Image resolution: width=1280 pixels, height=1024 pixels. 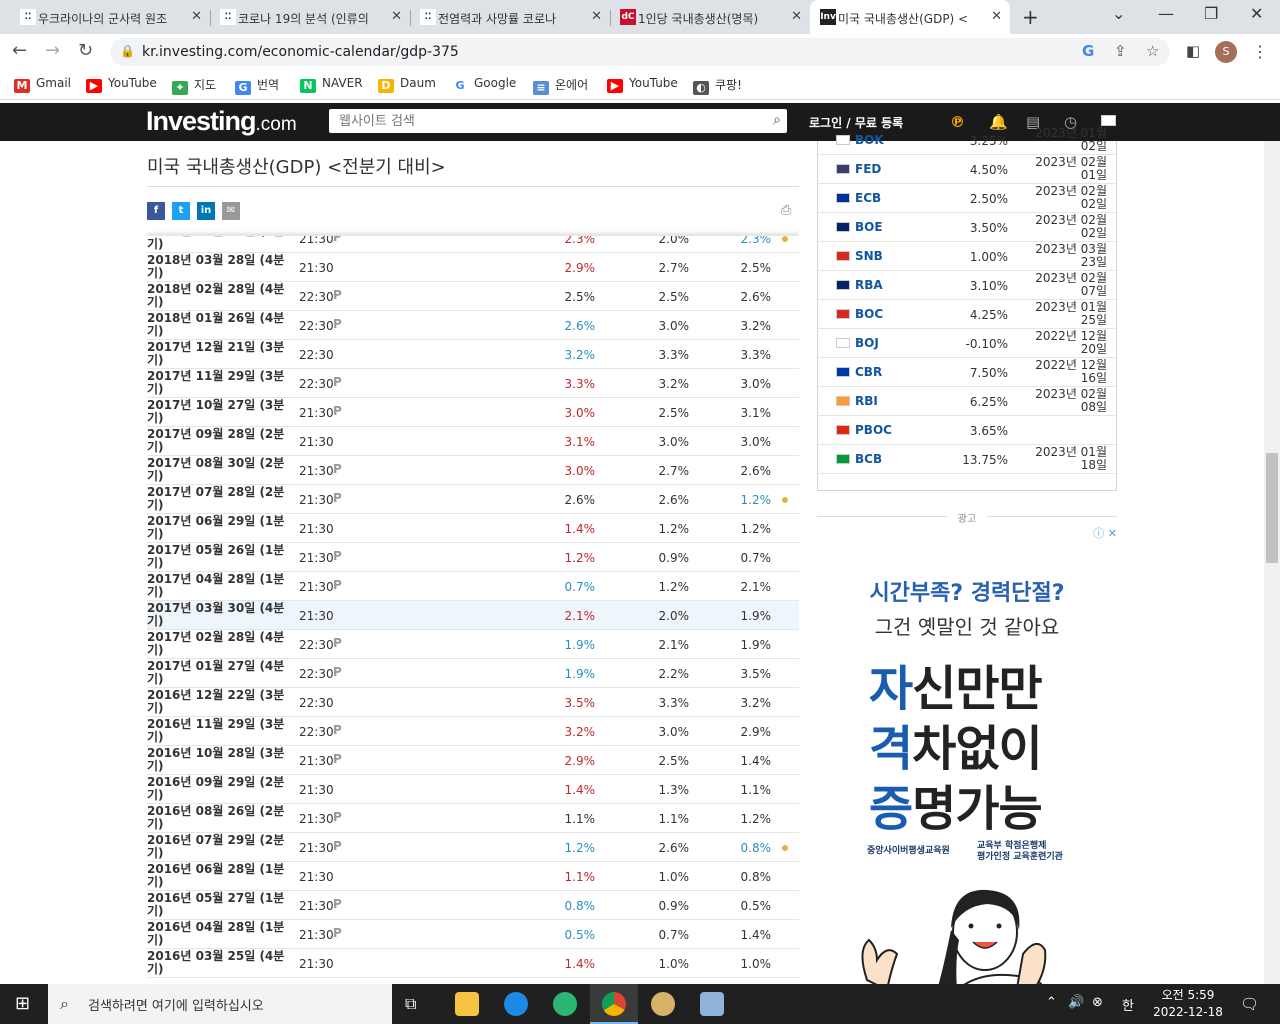 I want to click on paint-icon, so click(x=712, y=1004).